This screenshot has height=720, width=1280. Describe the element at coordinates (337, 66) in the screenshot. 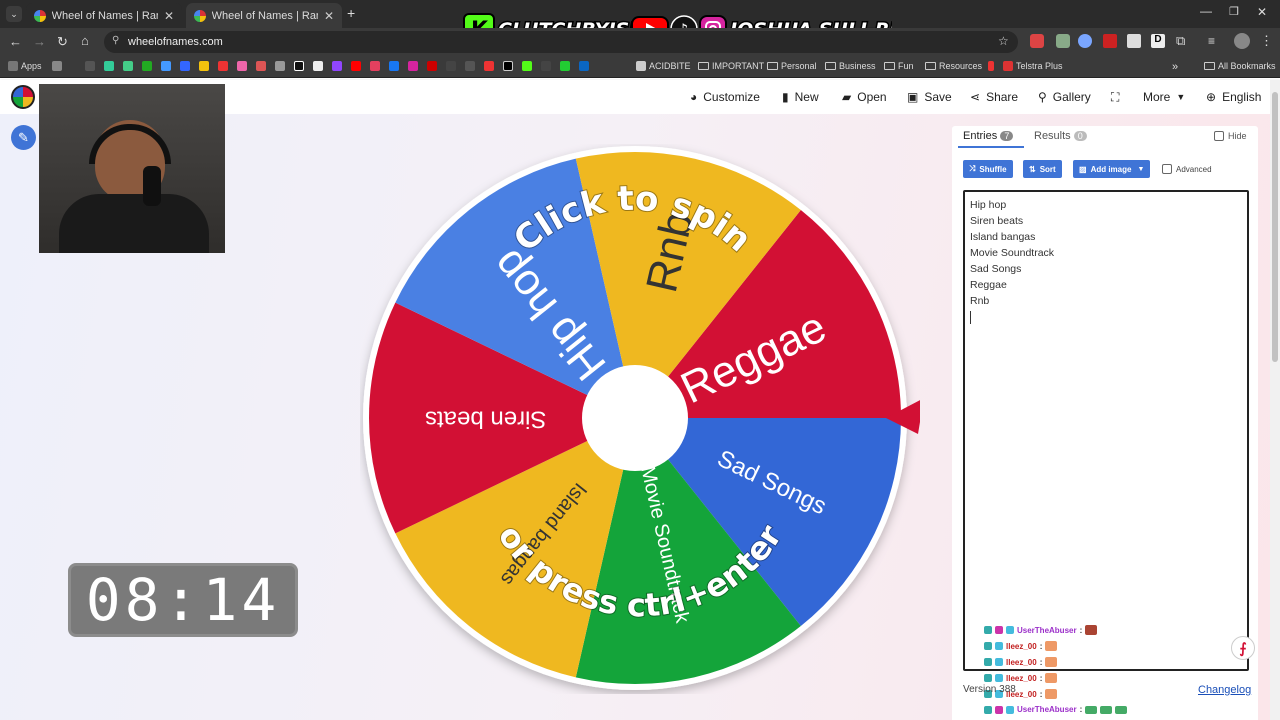

I see `twitch-icon` at that location.